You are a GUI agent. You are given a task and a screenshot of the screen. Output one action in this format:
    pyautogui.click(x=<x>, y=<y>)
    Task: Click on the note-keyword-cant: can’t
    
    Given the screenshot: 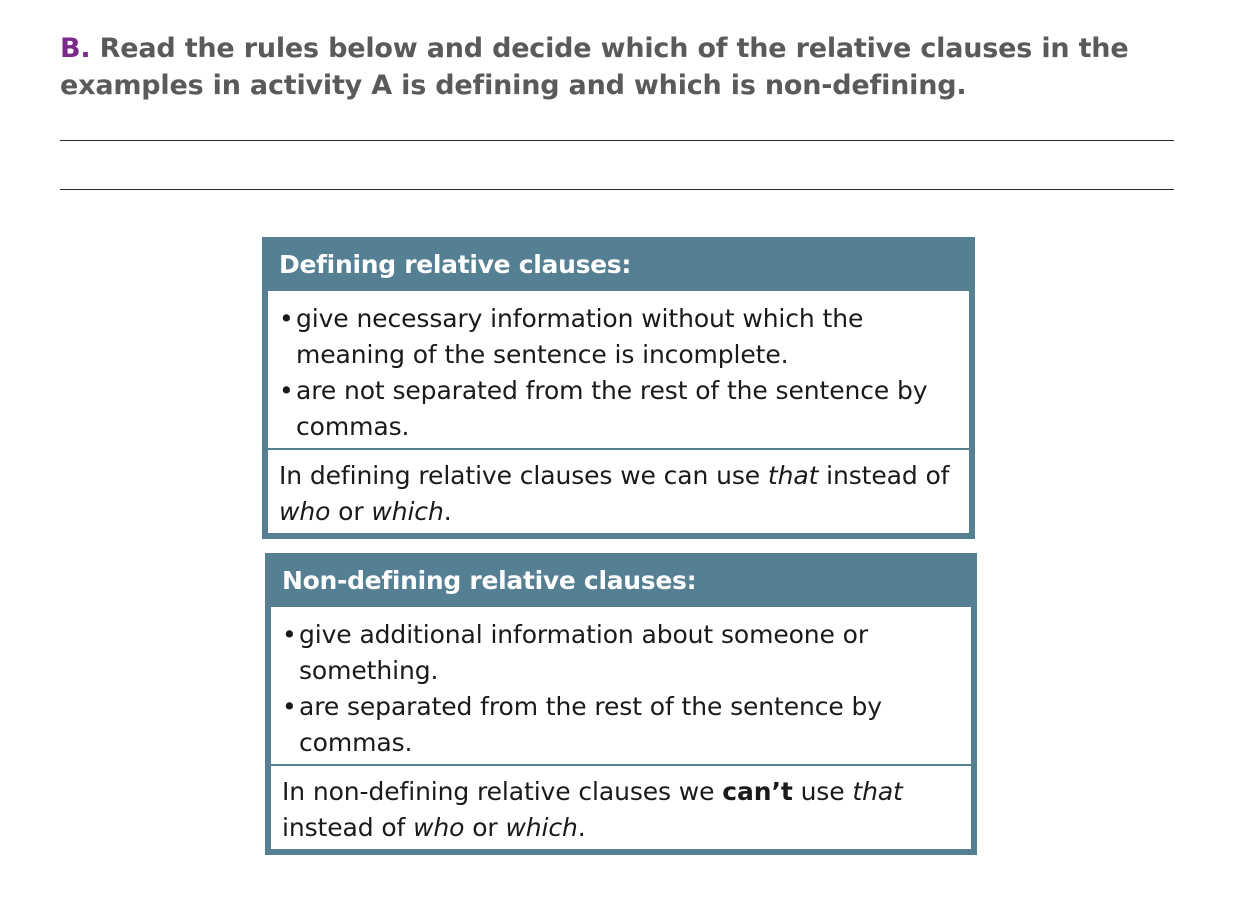 What is the action you would take?
    pyautogui.click(x=757, y=791)
    